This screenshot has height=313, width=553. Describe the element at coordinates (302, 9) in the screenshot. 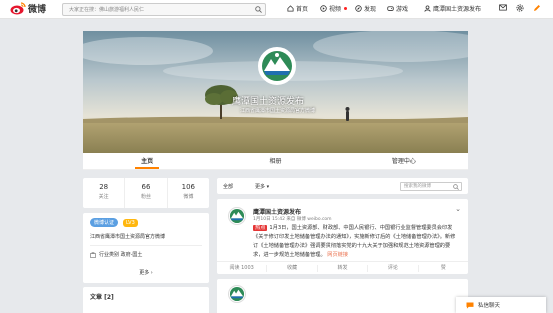

I see `nav-home-label: 首页` at that location.